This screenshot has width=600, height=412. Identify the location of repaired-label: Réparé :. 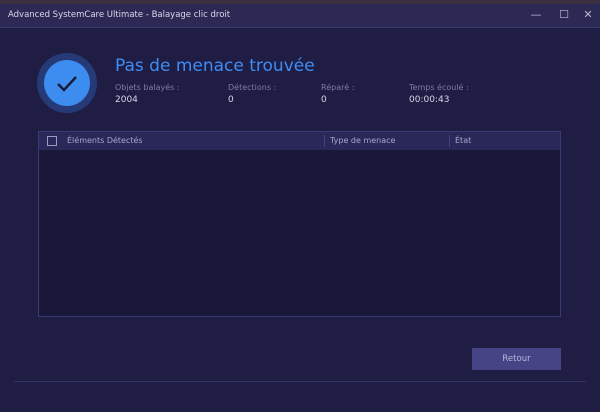
(338, 87).